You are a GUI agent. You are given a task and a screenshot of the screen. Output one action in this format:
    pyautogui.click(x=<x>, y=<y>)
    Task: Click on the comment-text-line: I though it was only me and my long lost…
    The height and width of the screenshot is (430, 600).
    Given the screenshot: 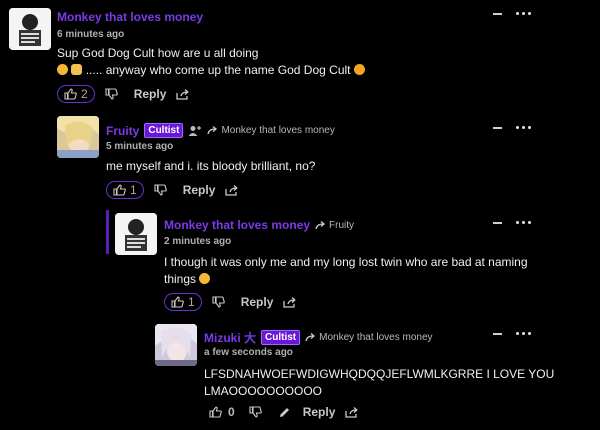 What is the action you would take?
    pyautogui.click(x=346, y=262)
    